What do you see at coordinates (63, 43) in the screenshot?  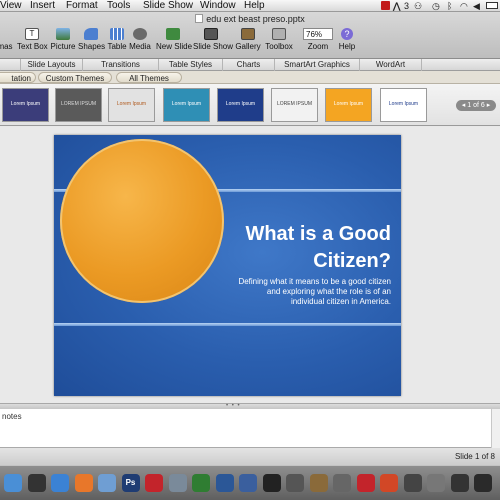 I see `picture-button: Picture` at bounding box center [63, 43].